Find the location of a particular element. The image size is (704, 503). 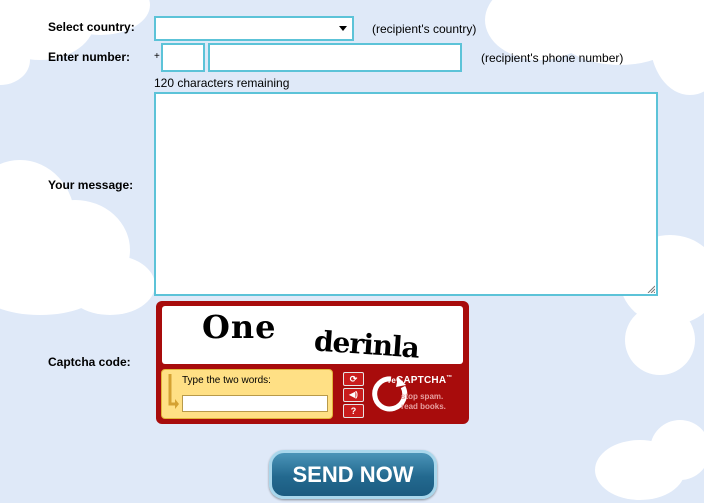

recaptcha-brand: reCAPTCHA™ is located at coordinates (420, 380).